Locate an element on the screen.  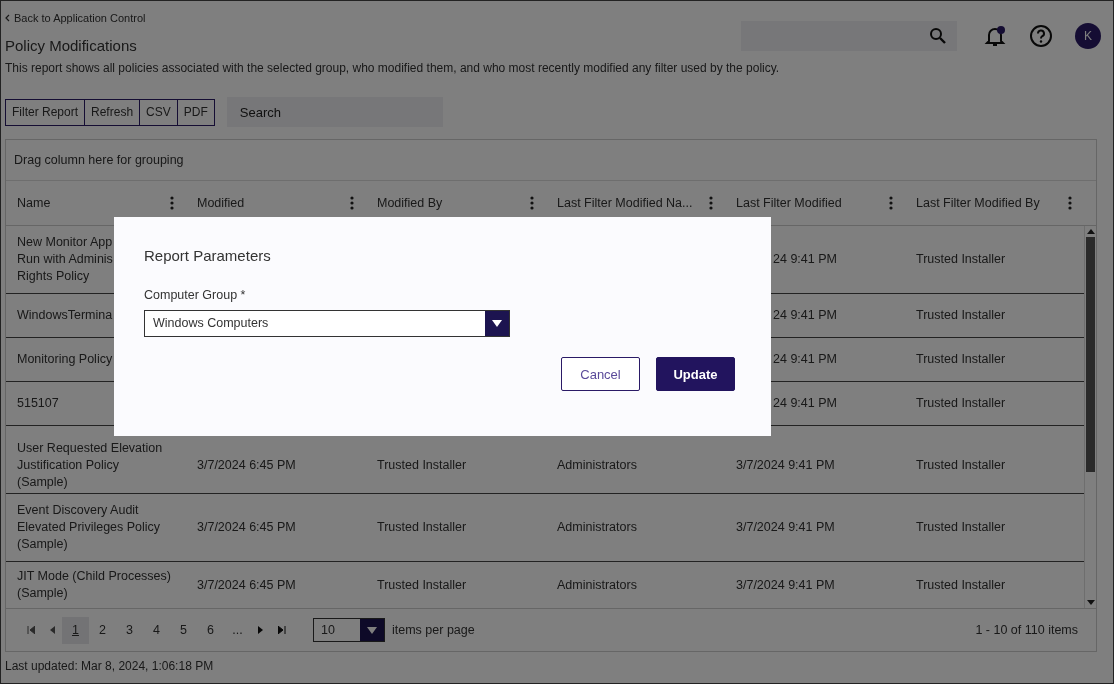
cancel-button: Cancel is located at coordinates (600, 374).